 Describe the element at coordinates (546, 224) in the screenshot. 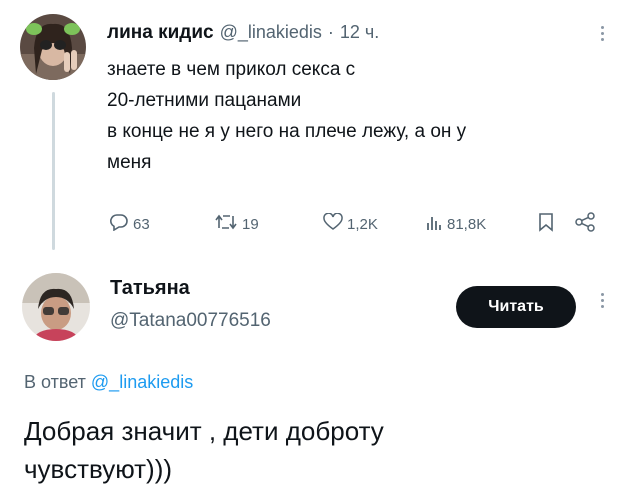

I see `bookmark-icon` at that location.